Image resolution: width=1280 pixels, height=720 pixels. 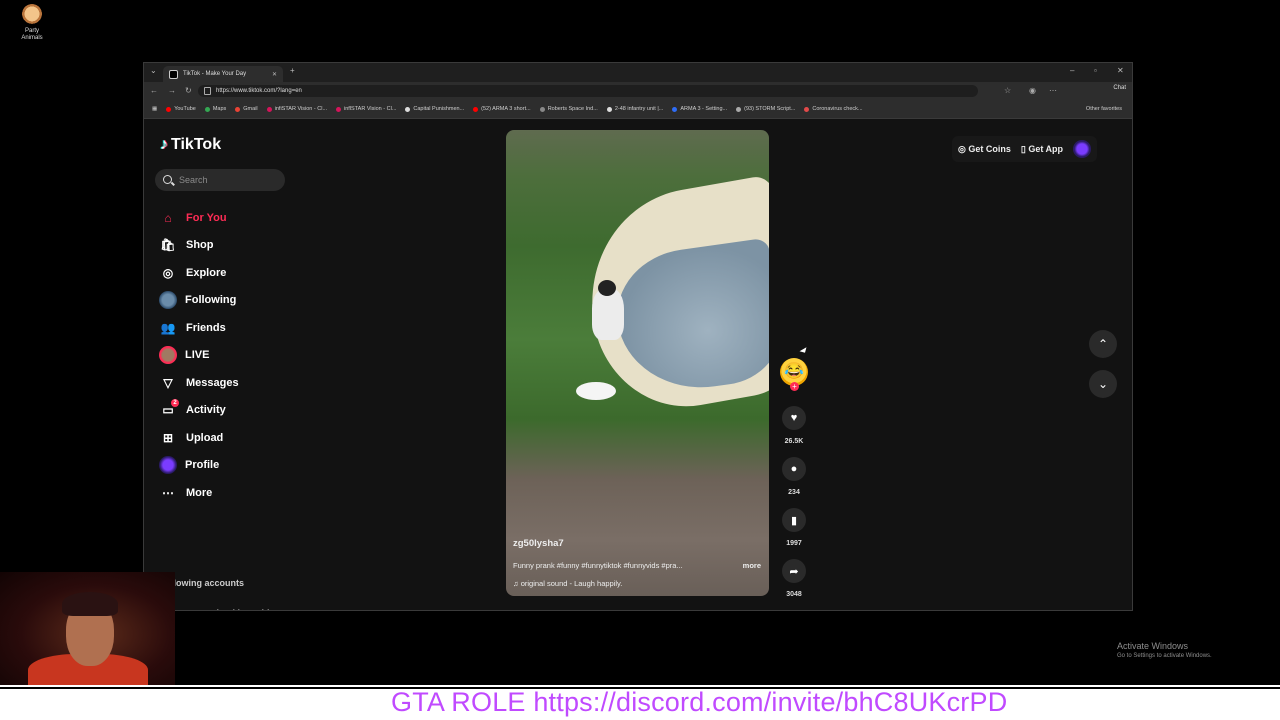 What do you see at coordinates (168, 217) in the screenshot?
I see `home-icon: ⌂` at bounding box center [168, 217].